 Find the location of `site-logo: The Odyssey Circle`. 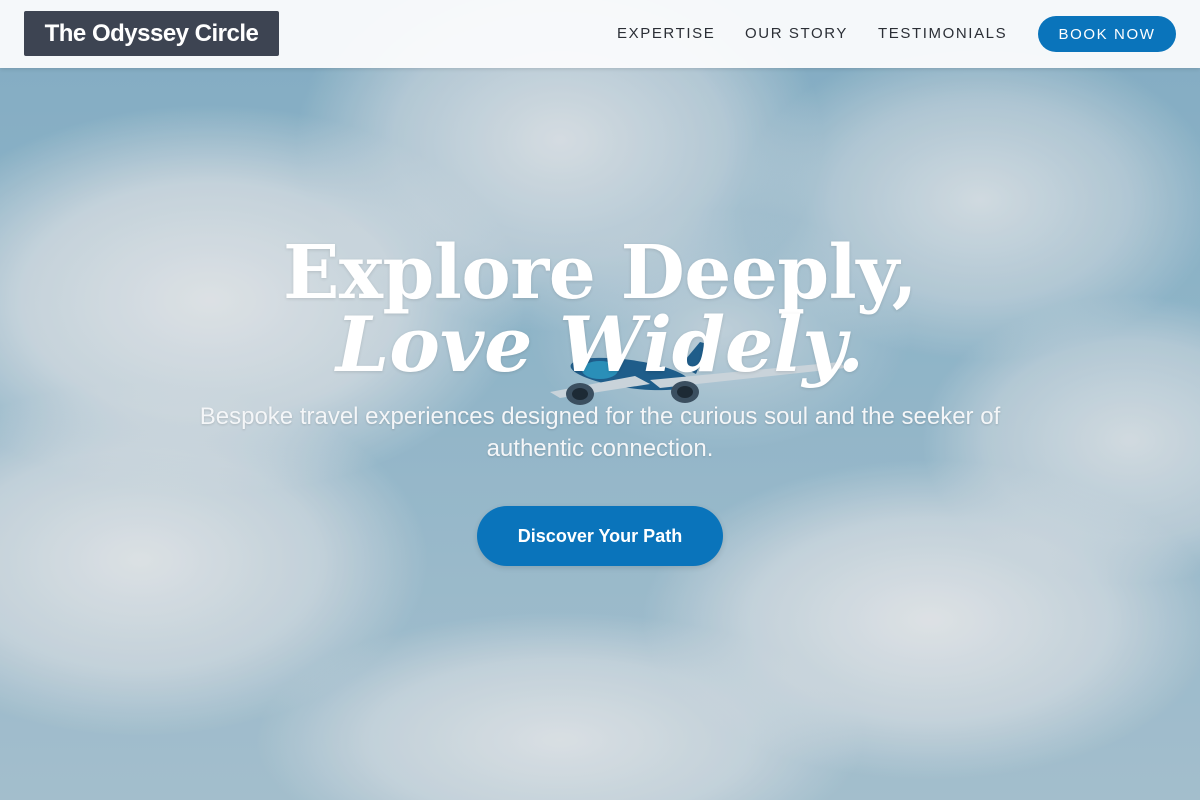

site-logo: The Odyssey Circle is located at coordinates (151, 33).